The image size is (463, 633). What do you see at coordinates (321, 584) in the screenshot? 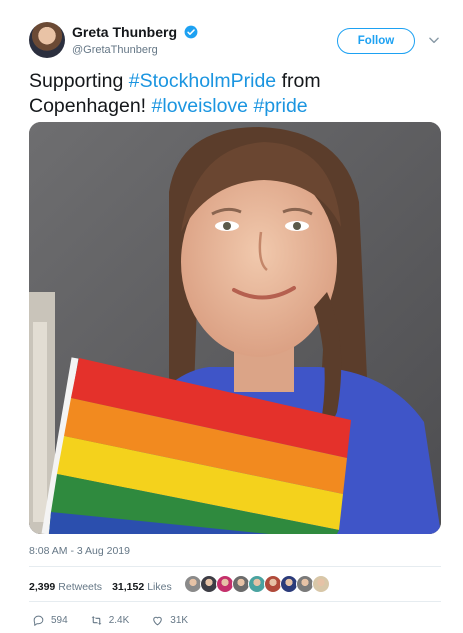
I see `liker-avatar` at bounding box center [321, 584].